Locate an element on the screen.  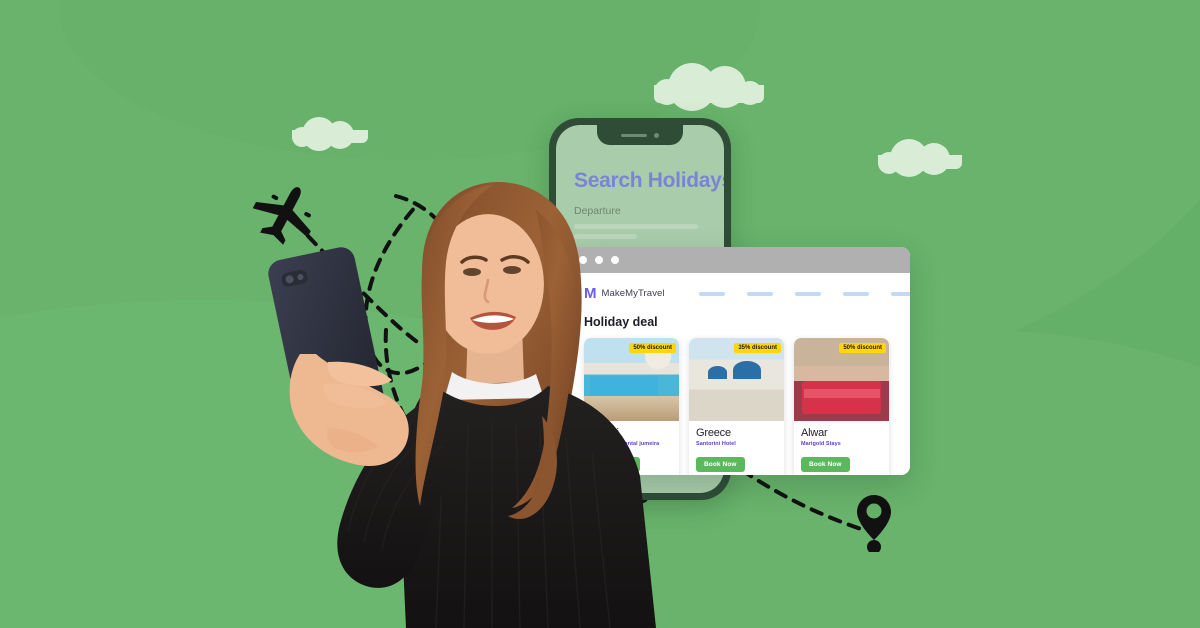
nav-links is located at coordinates (804, 293).